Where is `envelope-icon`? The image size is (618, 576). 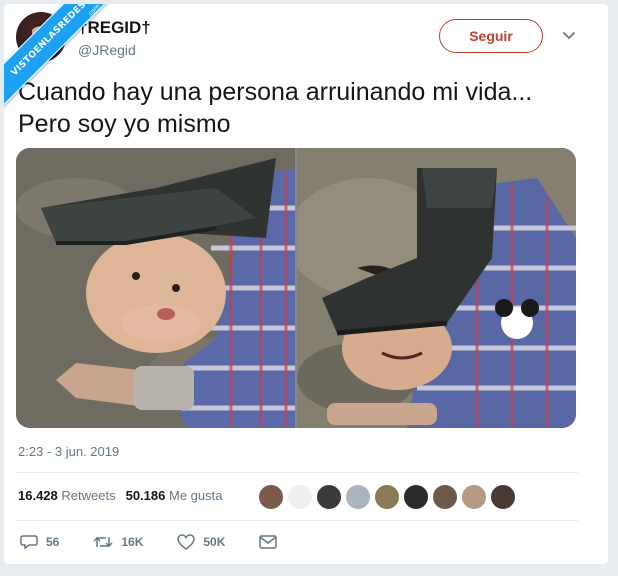 envelope-icon is located at coordinates (268, 542).